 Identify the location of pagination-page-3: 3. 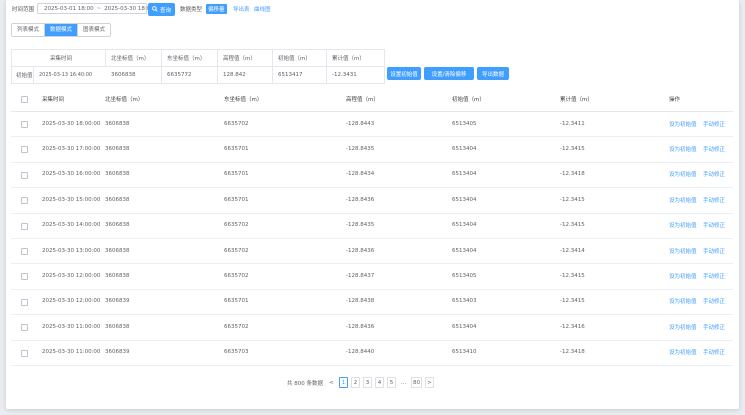
(367, 382).